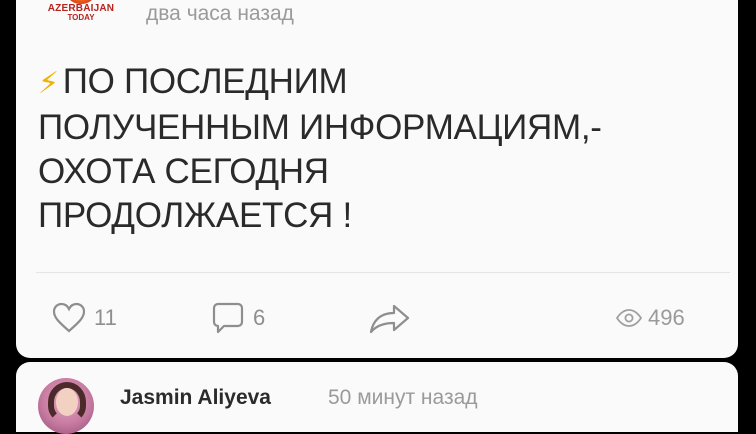  I want to click on comment-button: 6, so click(238, 318).